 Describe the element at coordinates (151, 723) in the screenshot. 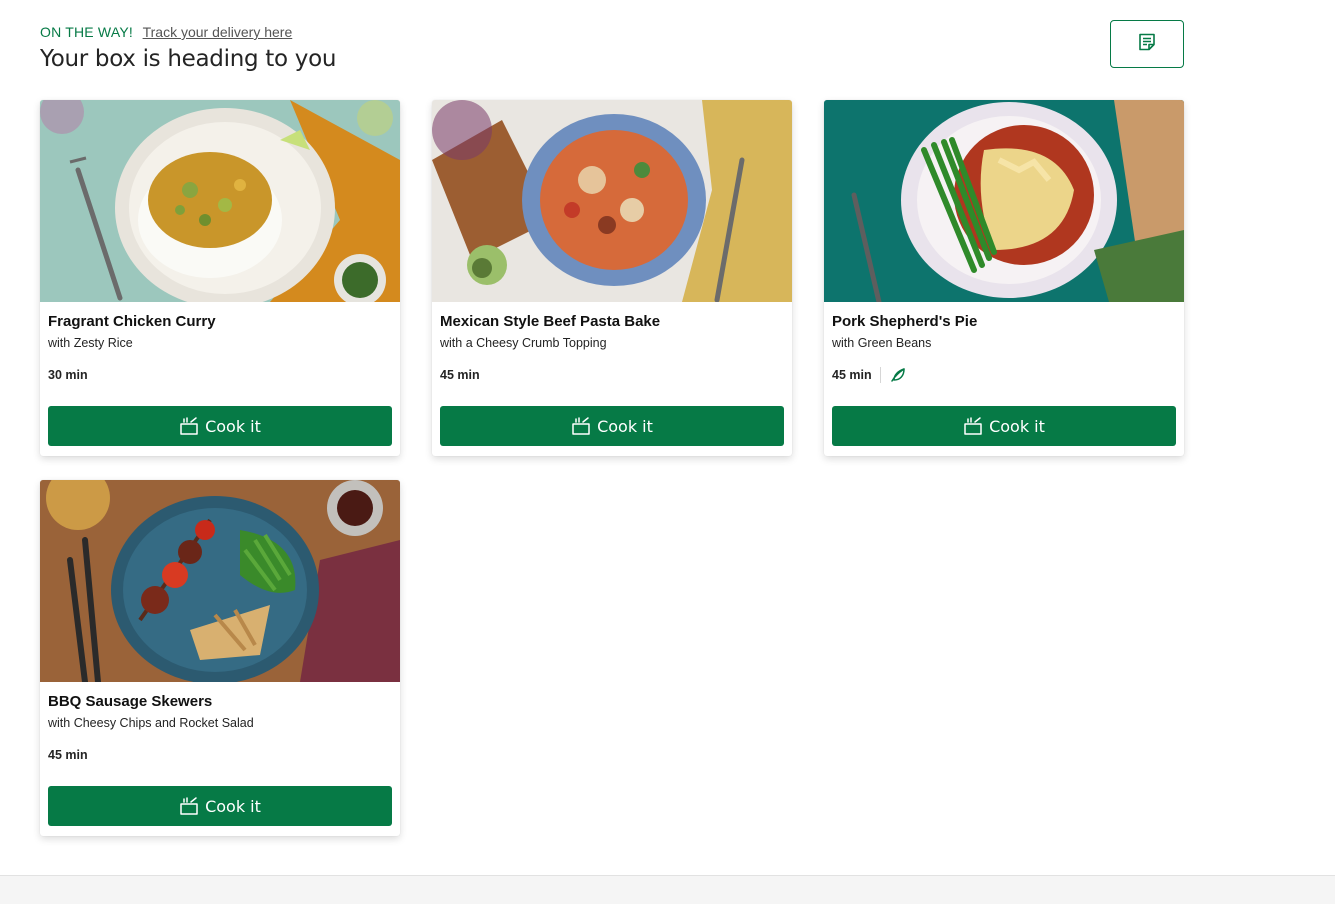

I see `recipe-subtitle: with Cheesy Chips and Rocket Salad` at that location.